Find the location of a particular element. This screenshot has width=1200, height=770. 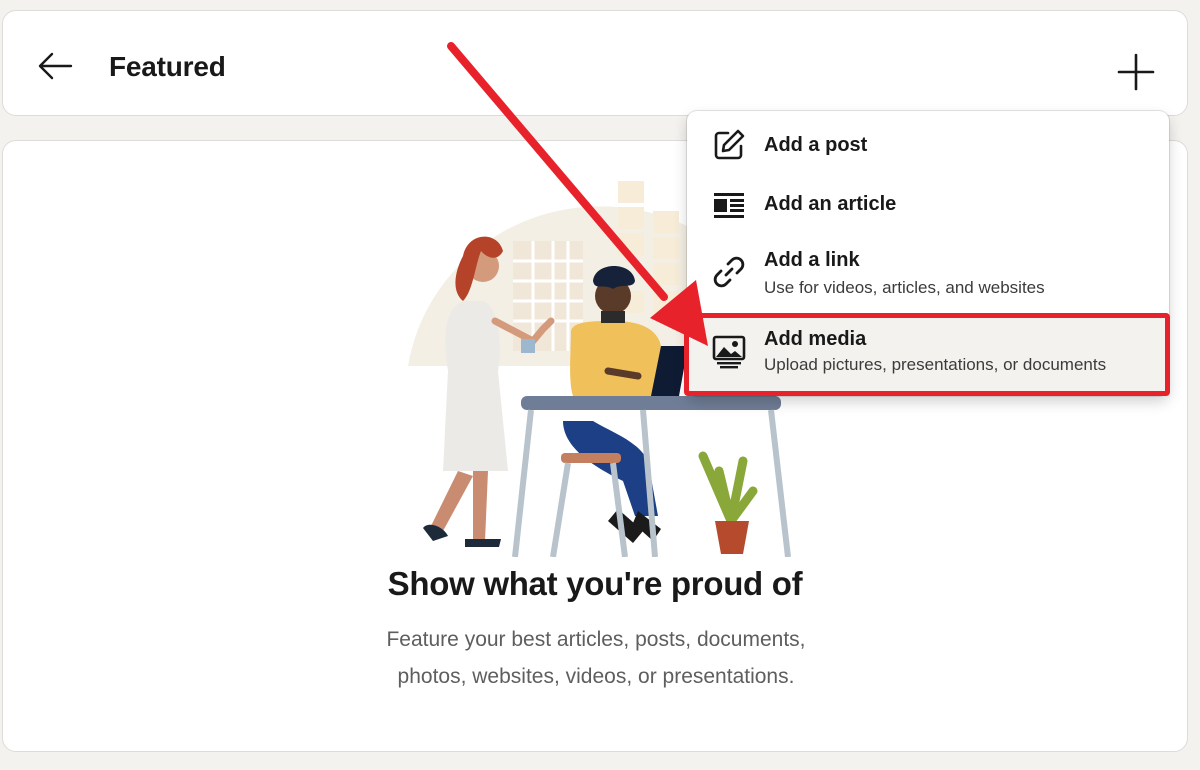

menu-item-sublabel: Use for videos, articles, and websites is located at coordinates (904, 287).